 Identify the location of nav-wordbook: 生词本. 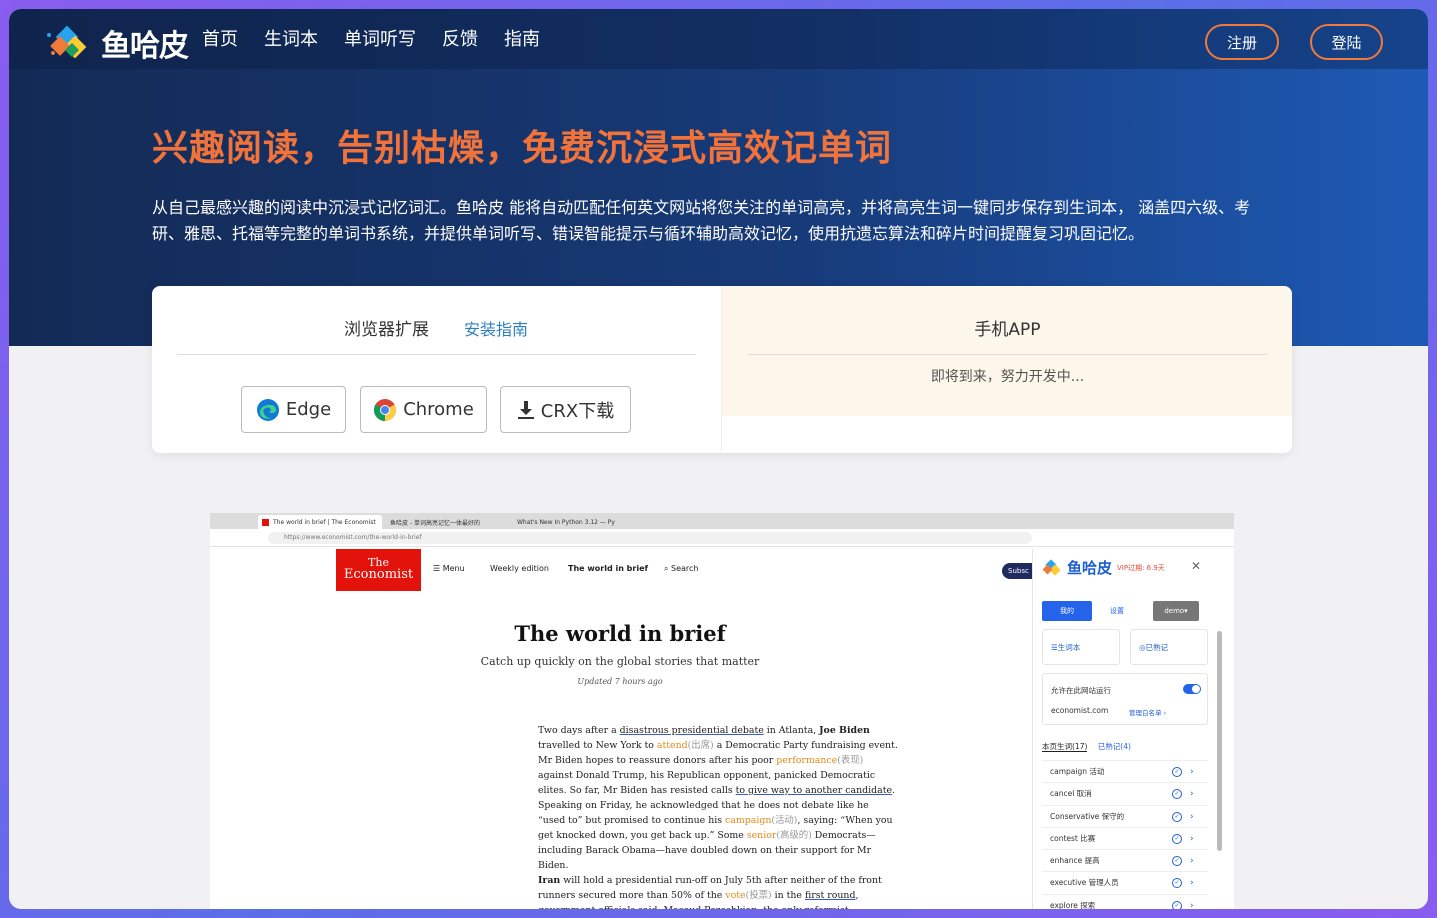
(291, 38).